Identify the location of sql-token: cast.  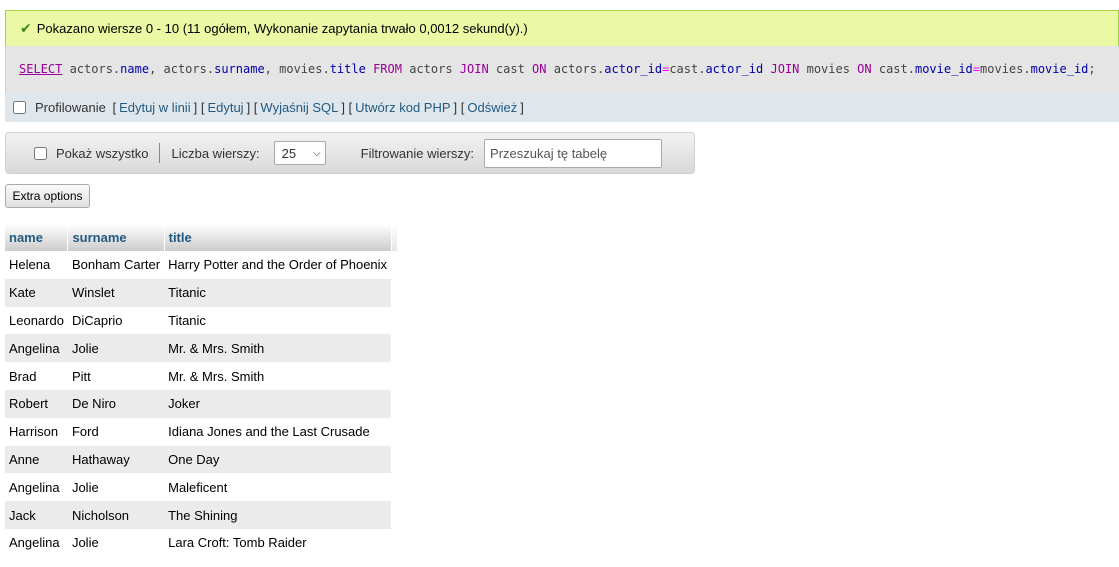
(510, 69).